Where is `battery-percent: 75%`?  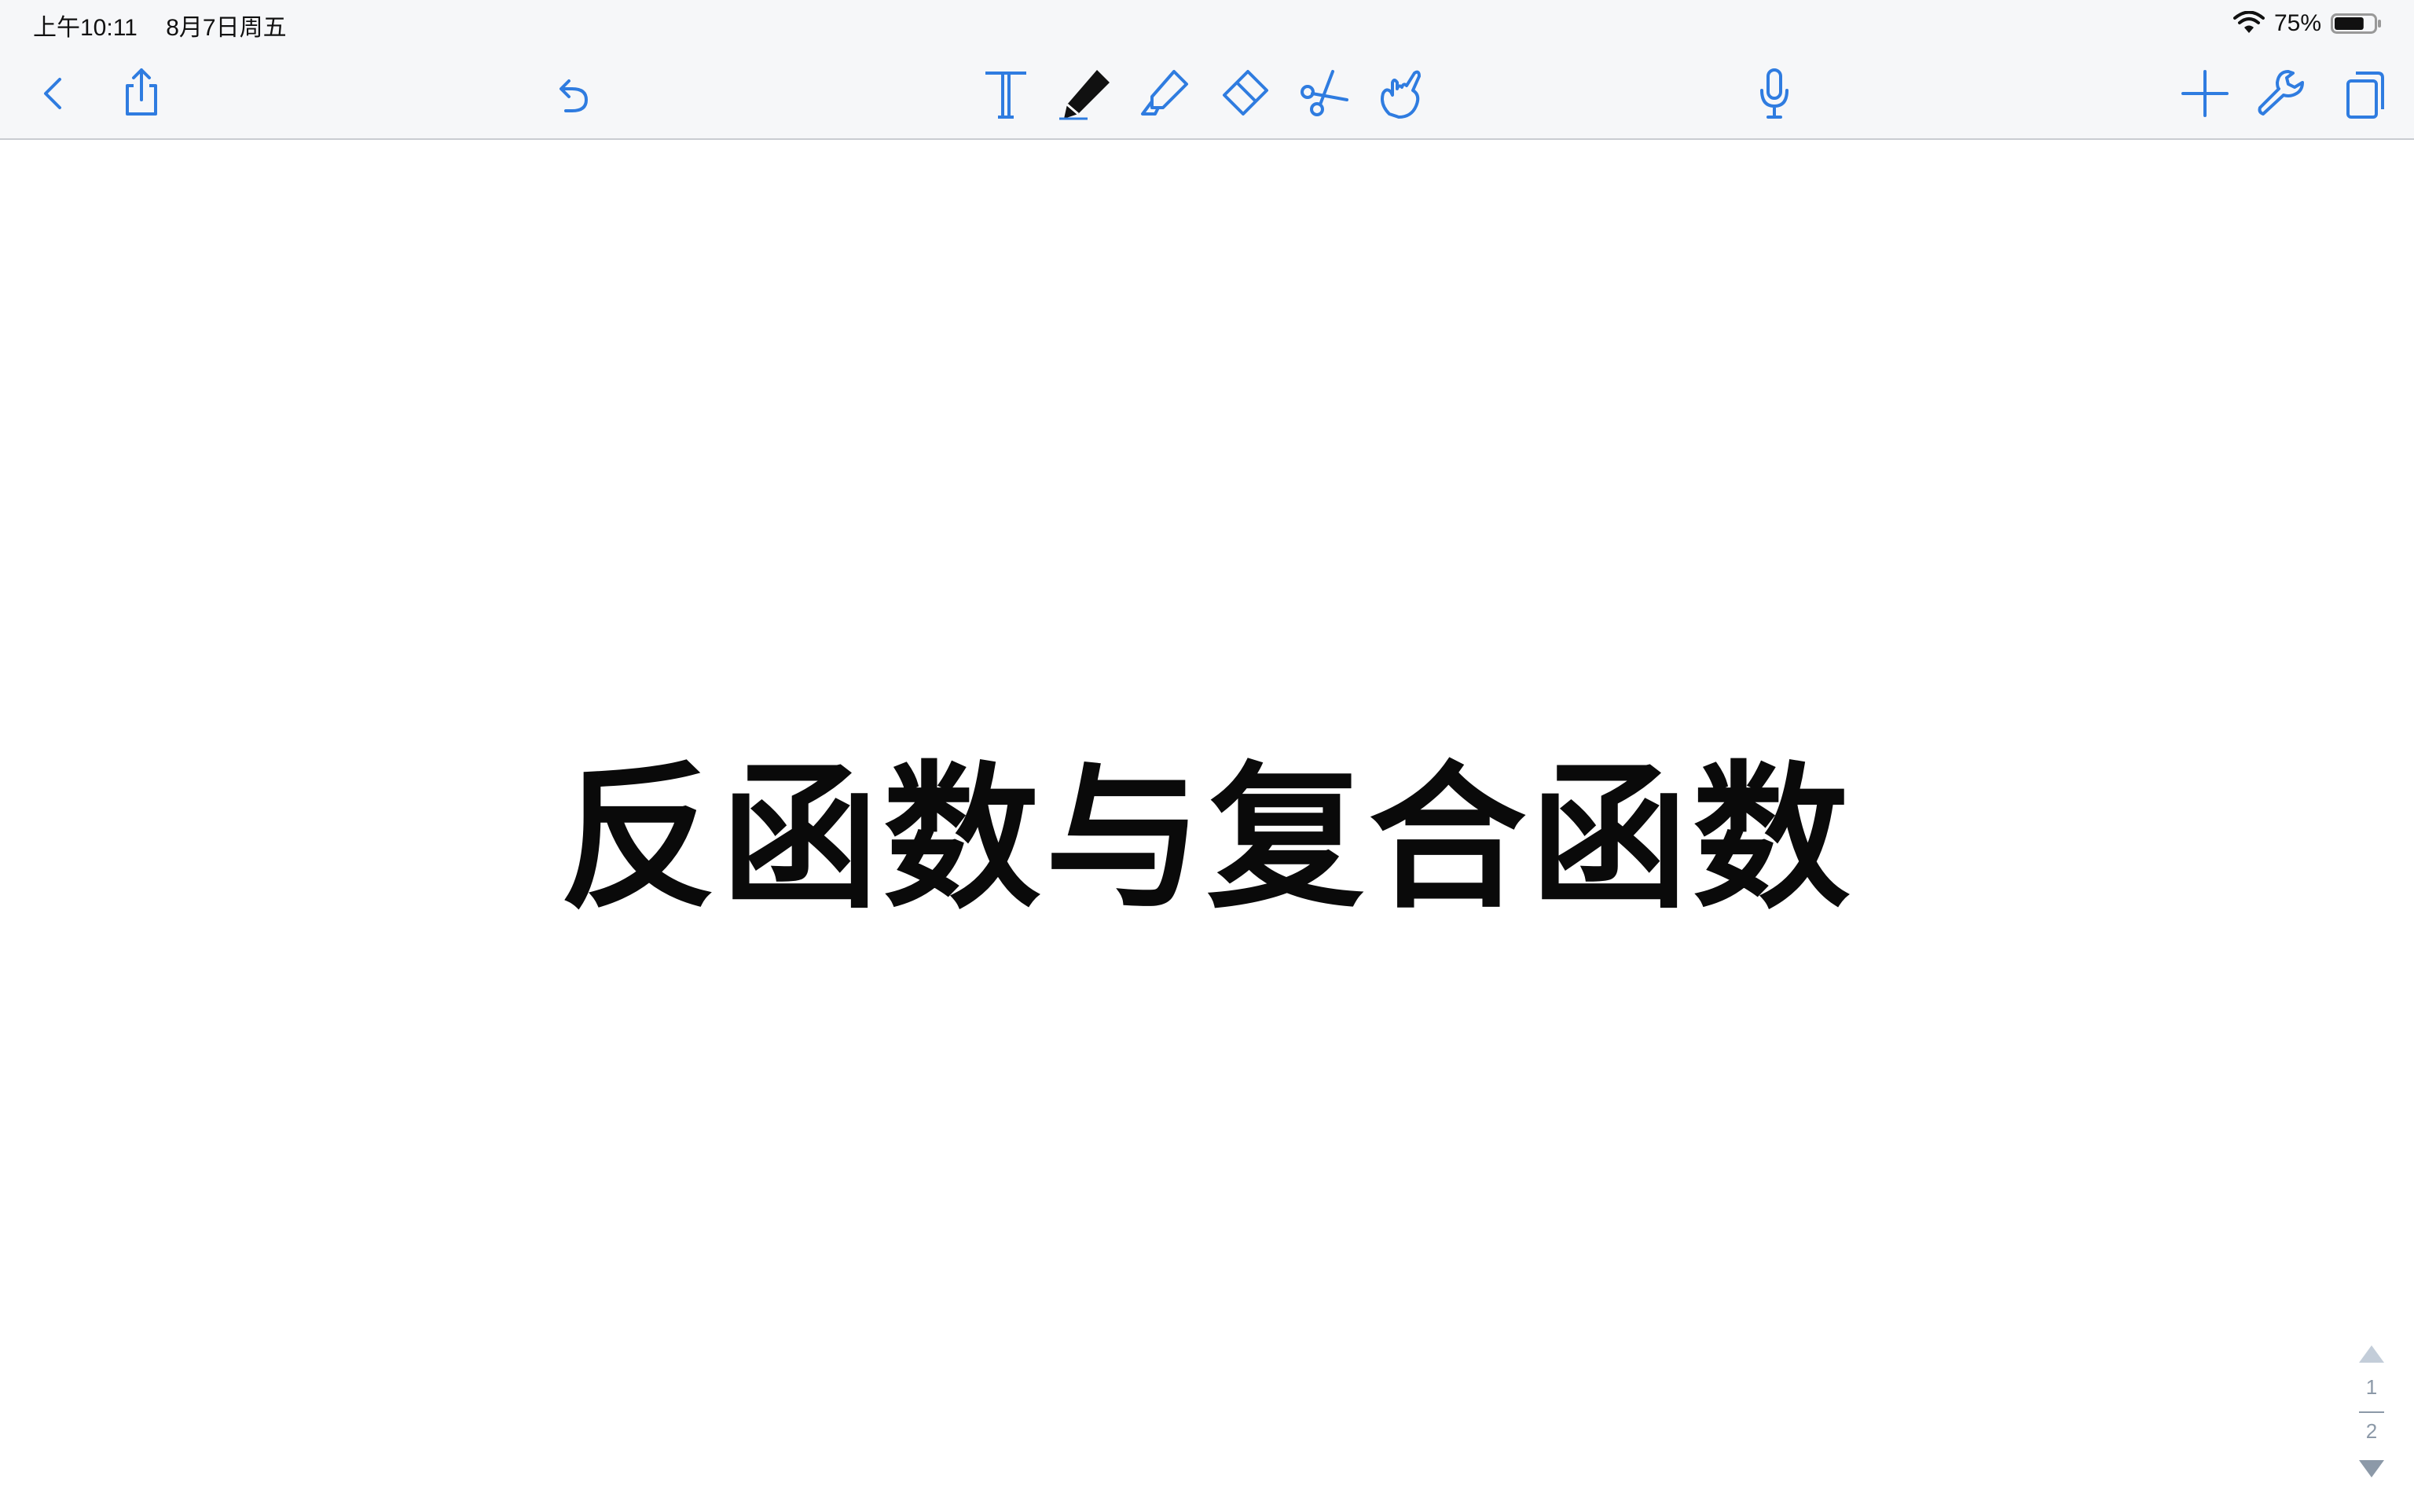
battery-percent: 75% is located at coordinates (2297, 23).